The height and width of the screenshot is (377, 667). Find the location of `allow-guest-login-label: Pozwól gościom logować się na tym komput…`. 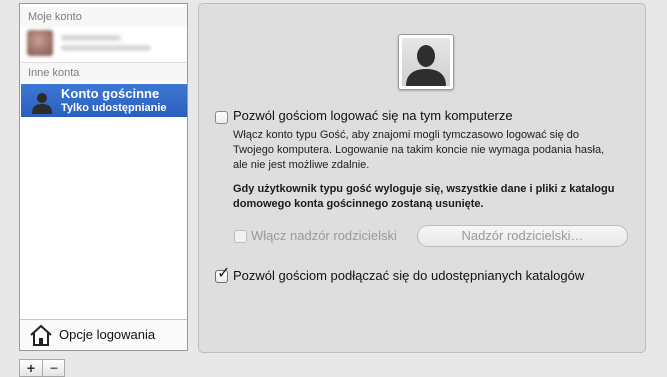

allow-guest-login-label: Pozwól gościom logować się na tym komput… is located at coordinates (373, 115).